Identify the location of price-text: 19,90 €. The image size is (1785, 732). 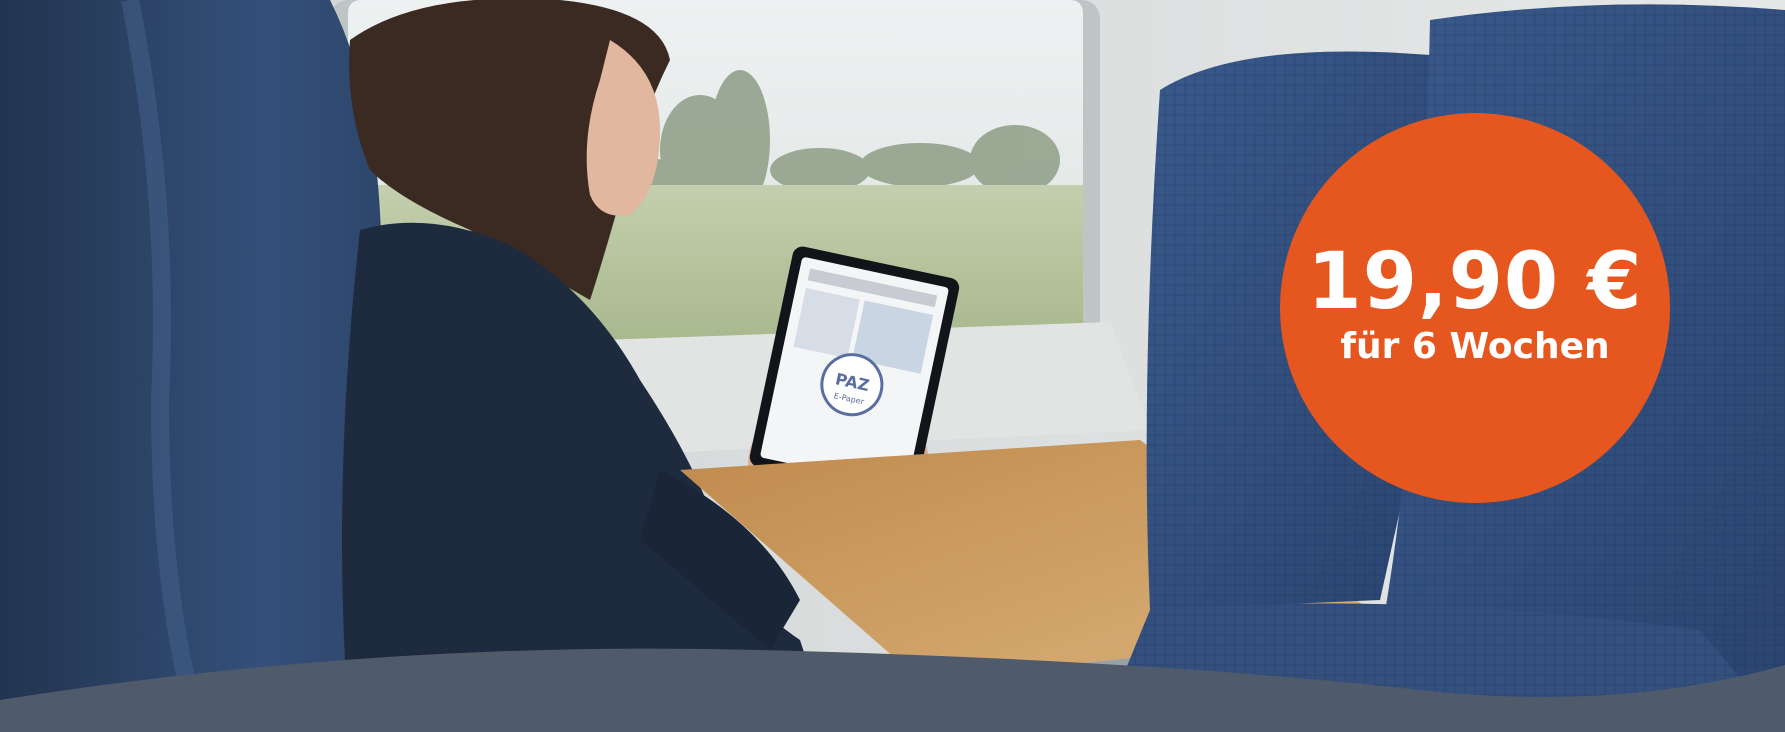
(1475, 282).